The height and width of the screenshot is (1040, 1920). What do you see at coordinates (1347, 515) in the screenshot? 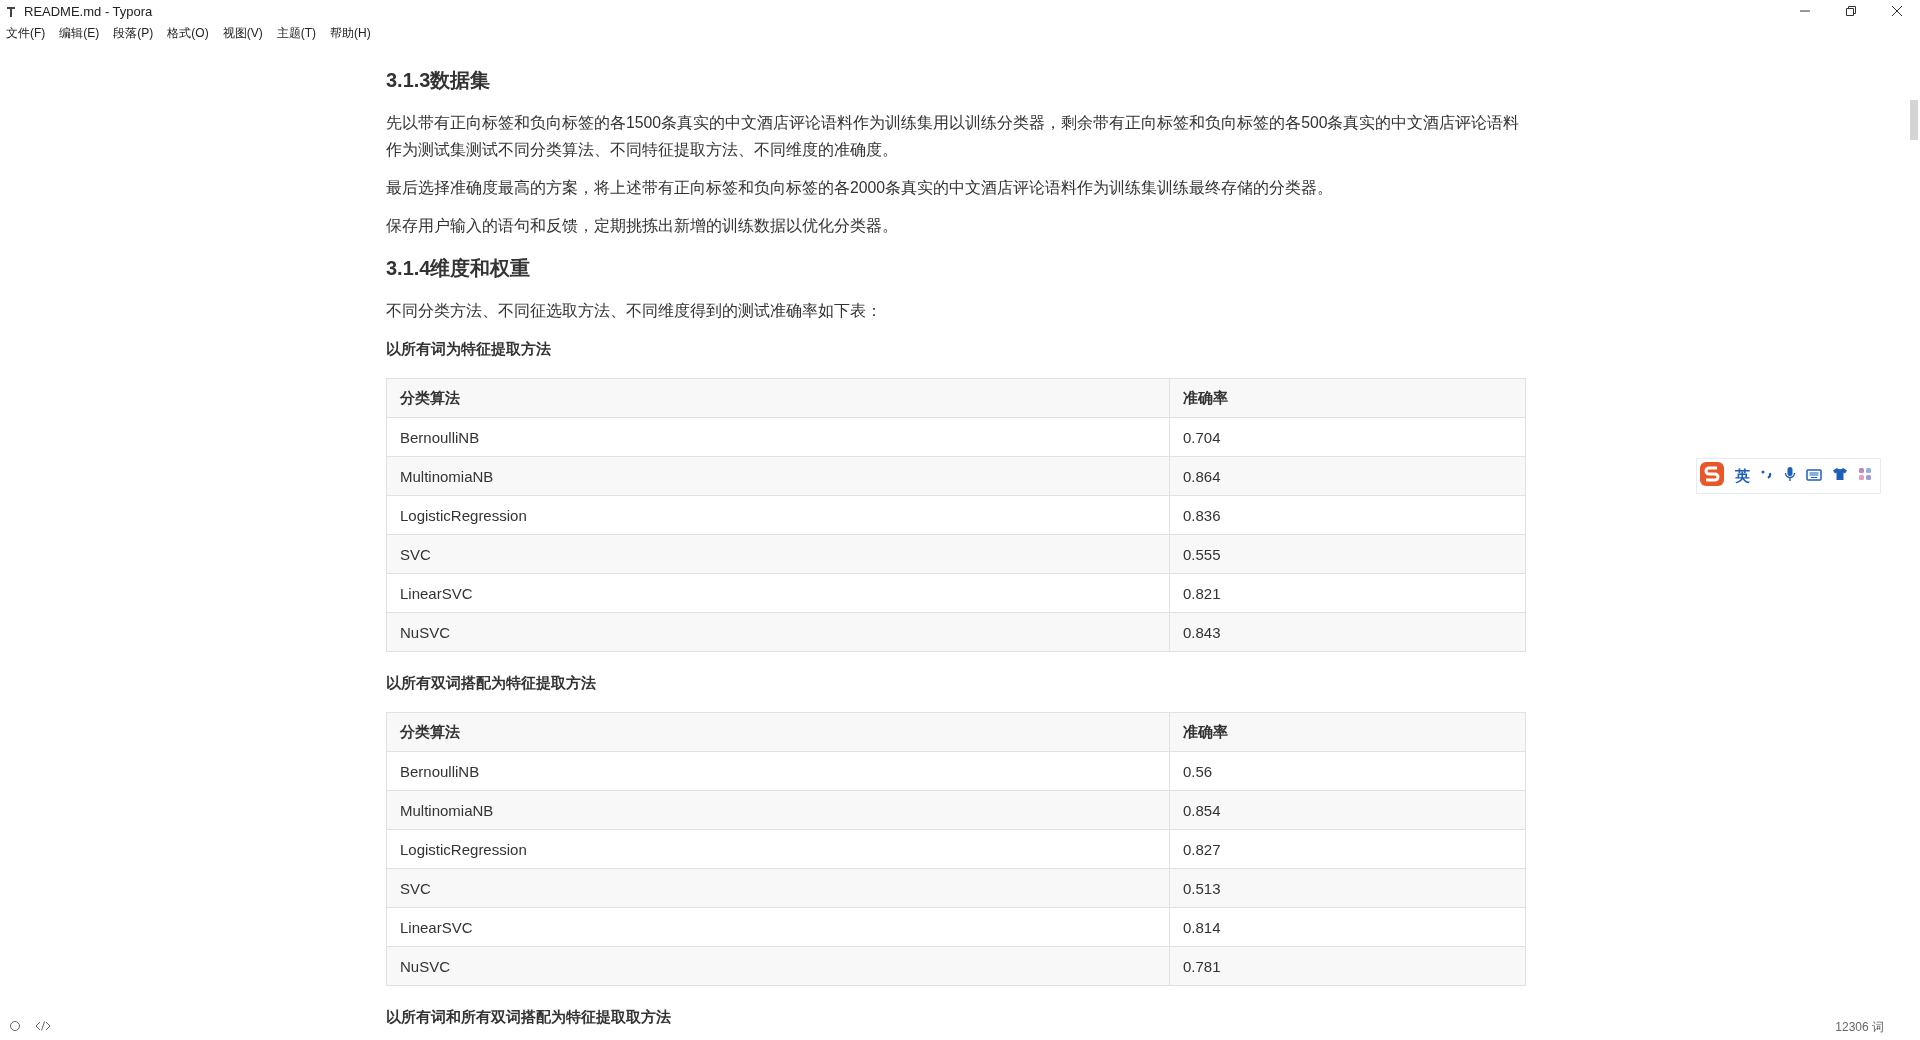
I see `table-cell: 0.836` at bounding box center [1347, 515].